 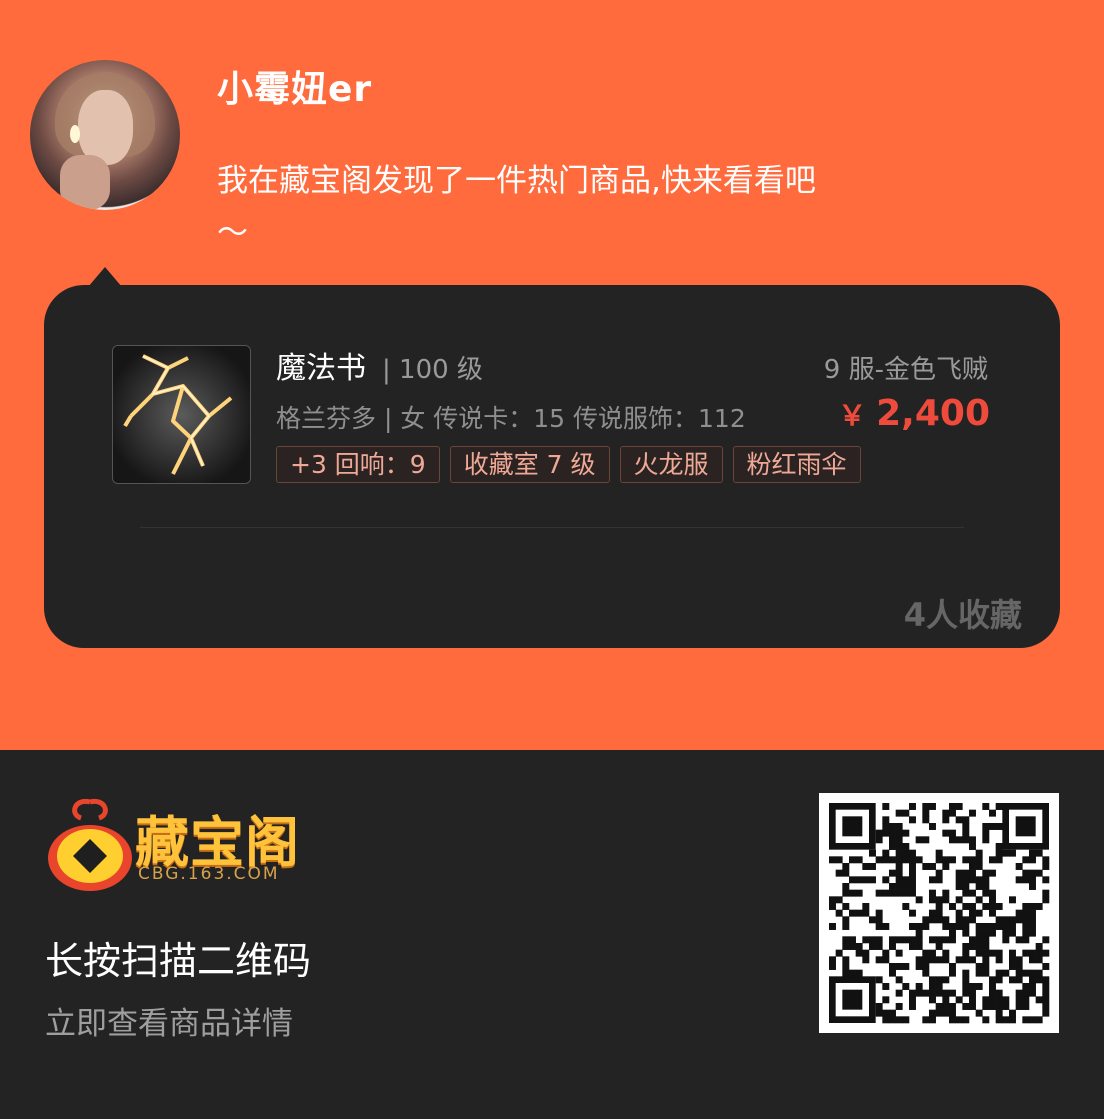 What do you see at coordinates (552, 527) in the screenshot?
I see `card-divider` at bounding box center [552, 527].